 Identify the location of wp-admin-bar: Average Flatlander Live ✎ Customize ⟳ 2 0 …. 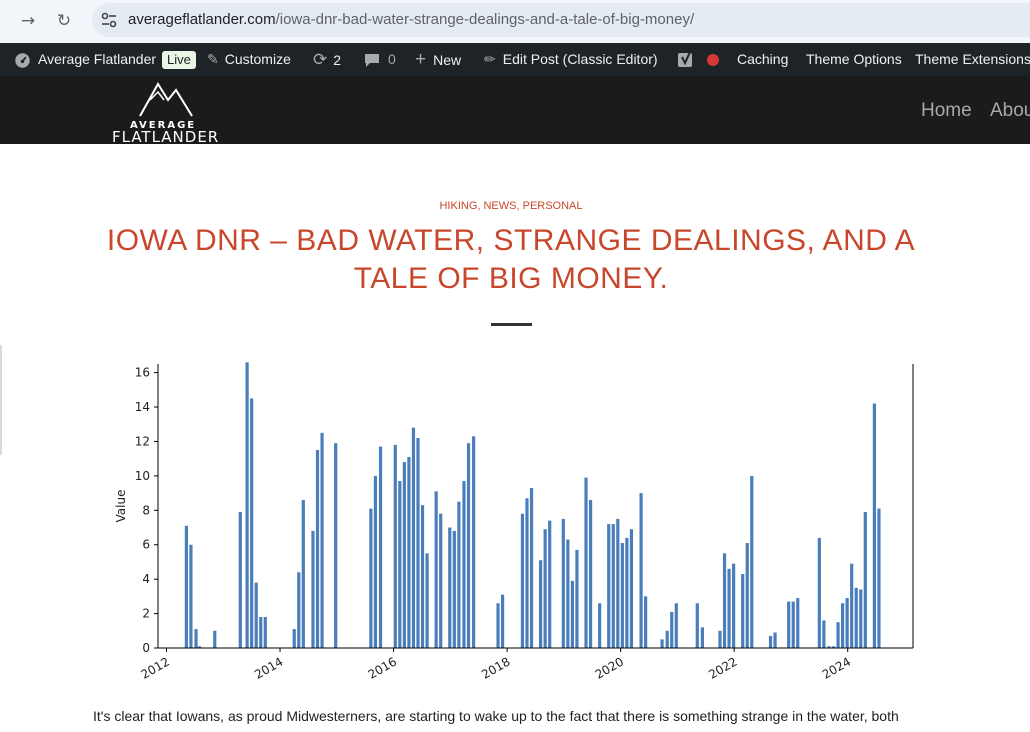
(515, 59).